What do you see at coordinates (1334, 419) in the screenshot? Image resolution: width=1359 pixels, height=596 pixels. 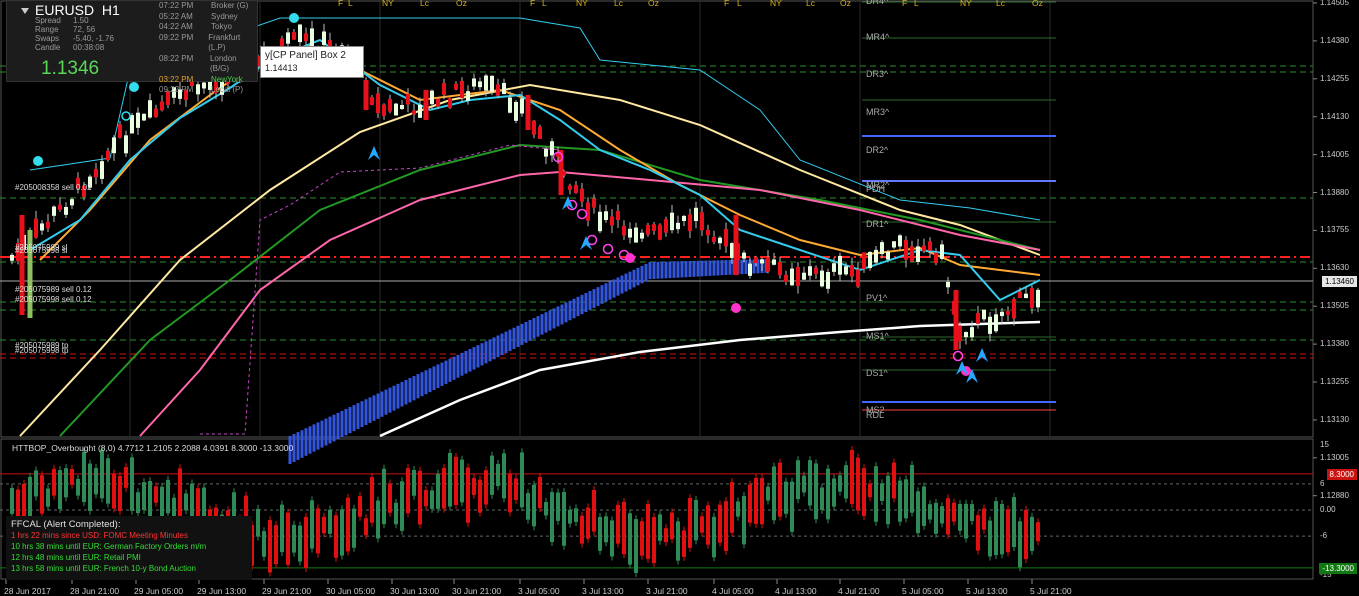 I see `price-axis-label: 1.13130` at bounding box center [1334, 419].